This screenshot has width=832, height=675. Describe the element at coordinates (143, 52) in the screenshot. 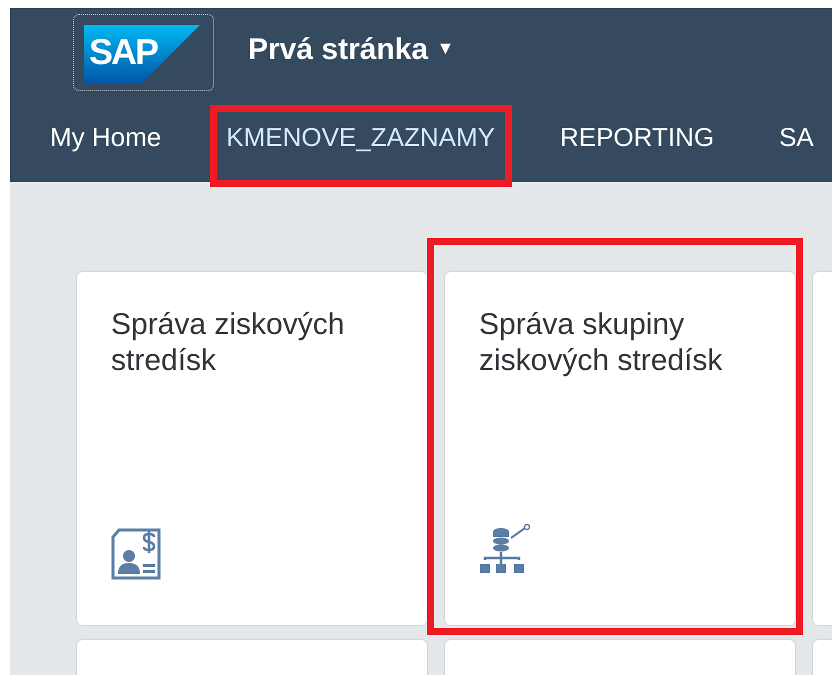

I see `sap-logo: SAP` at that location.